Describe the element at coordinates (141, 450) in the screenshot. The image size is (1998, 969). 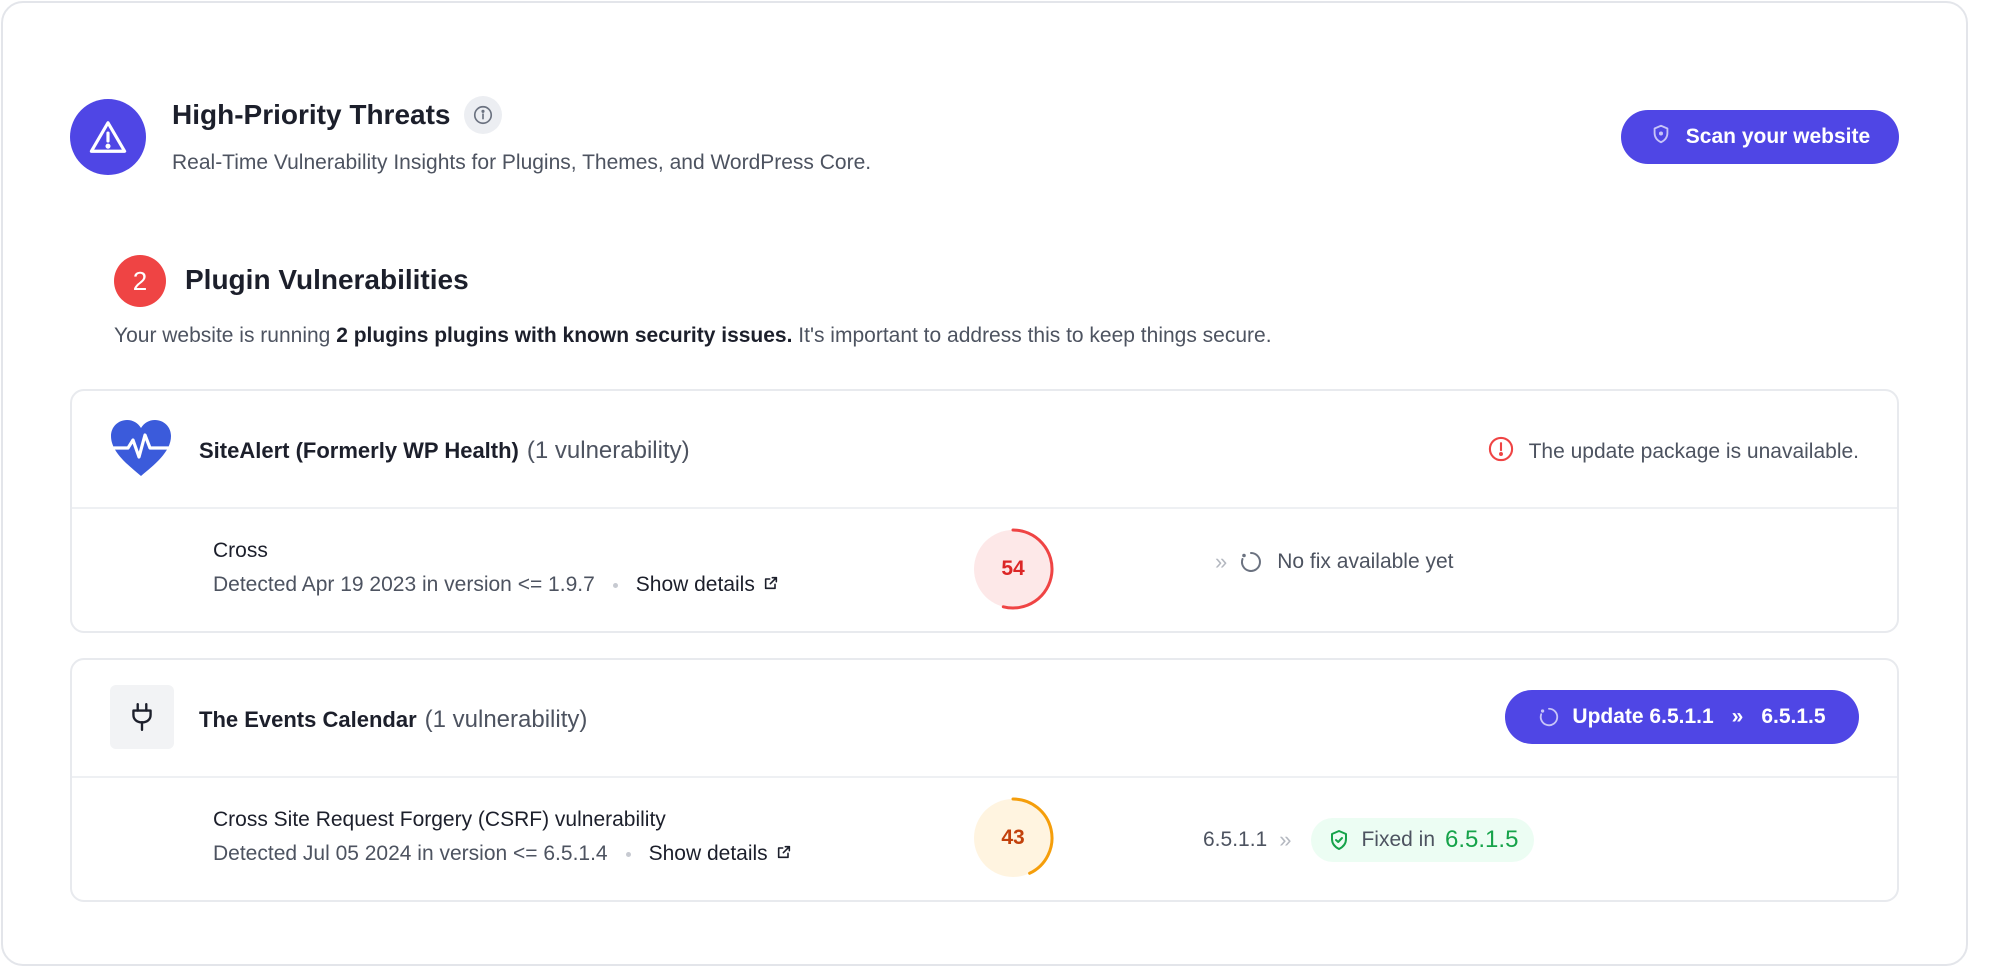
I see `heart-pulse-icon` at that location.